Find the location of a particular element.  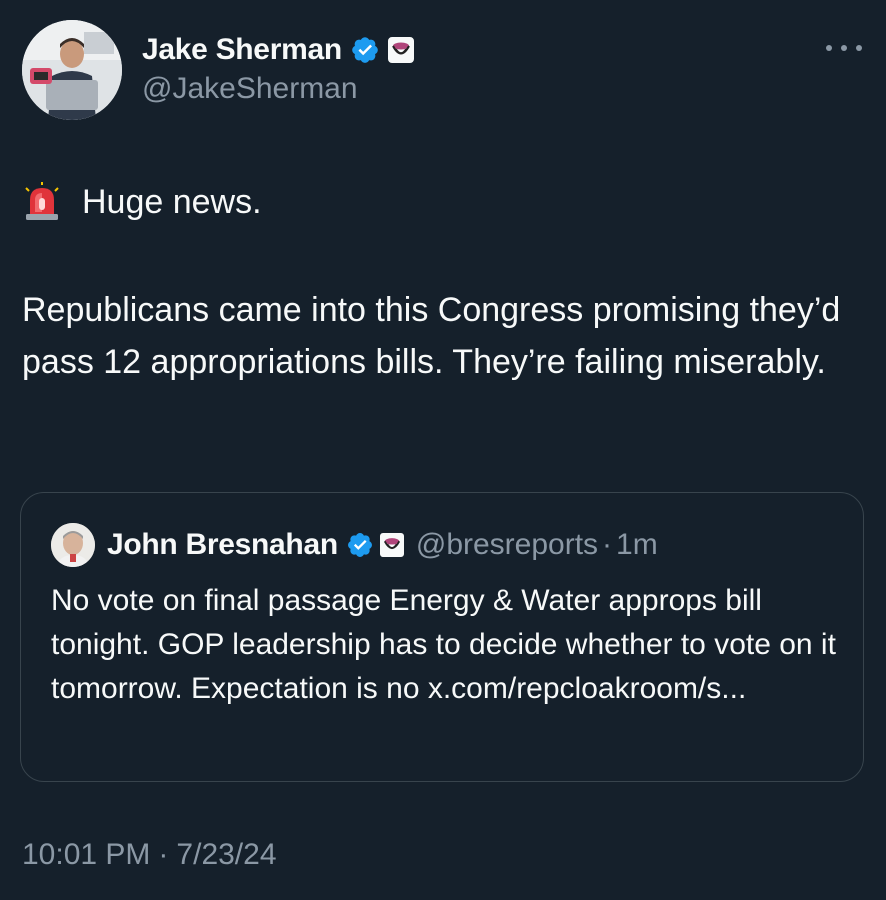

tweet-date: 7/23/24 is located at coordinates (226, 854).